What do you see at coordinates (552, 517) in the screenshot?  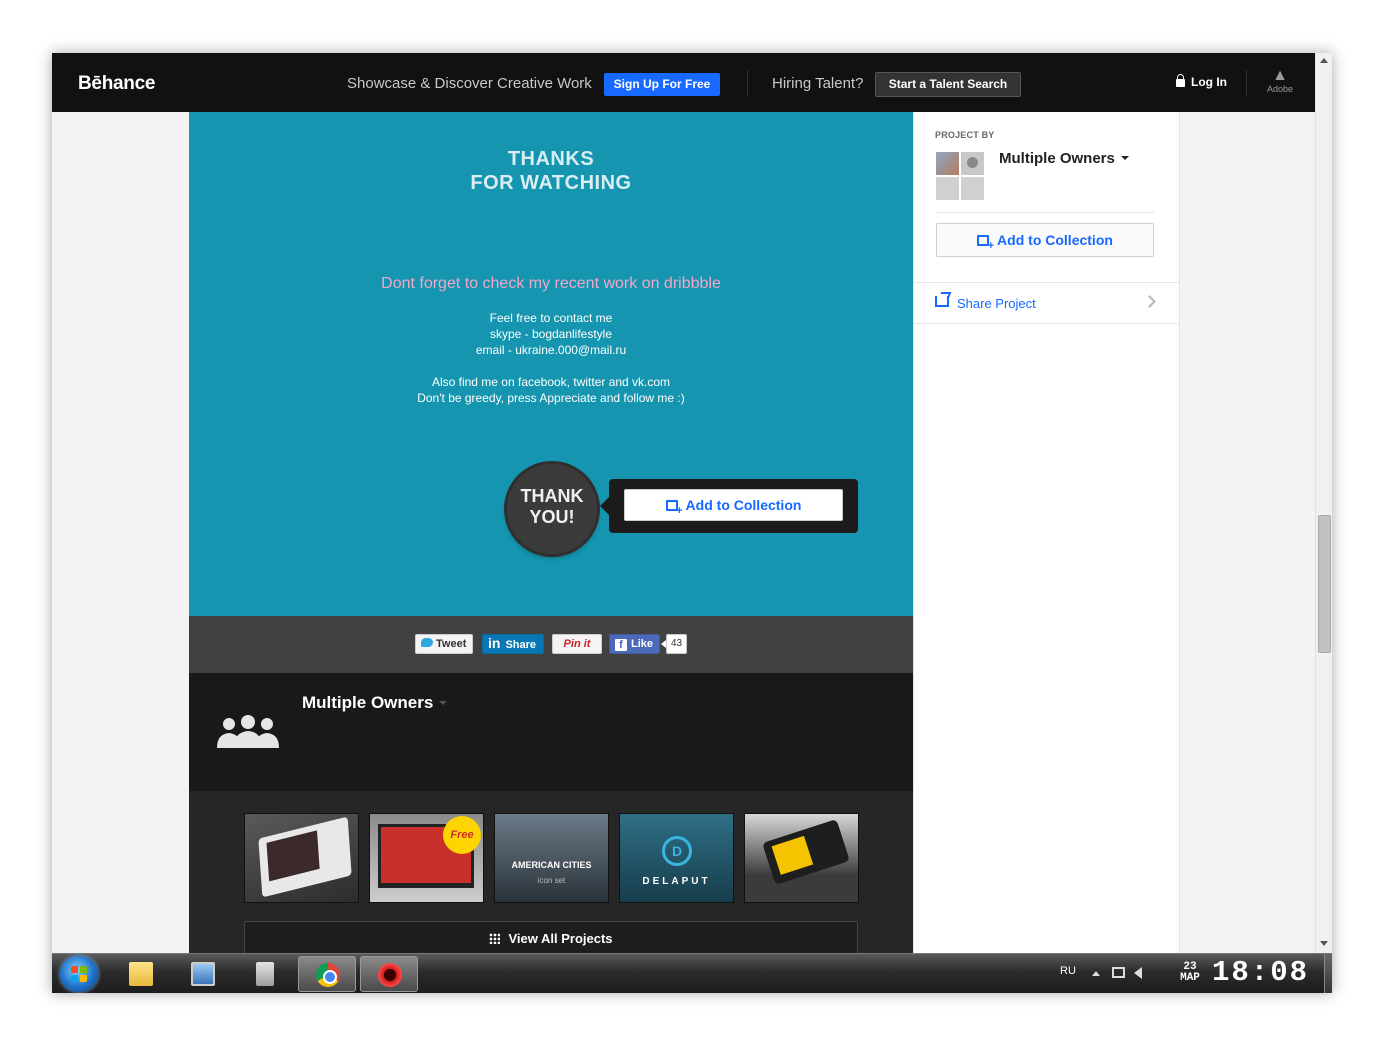 I see `badge-line2: YOU!` at bounding box center [552, 517].